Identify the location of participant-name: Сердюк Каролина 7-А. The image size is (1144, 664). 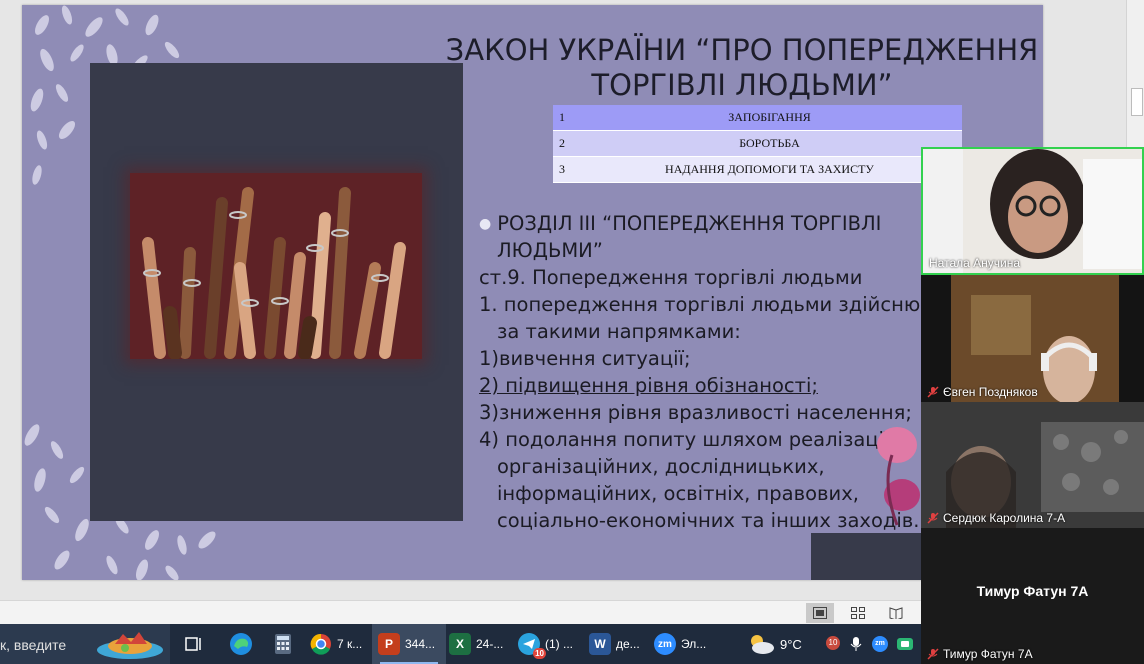
(996, 518).